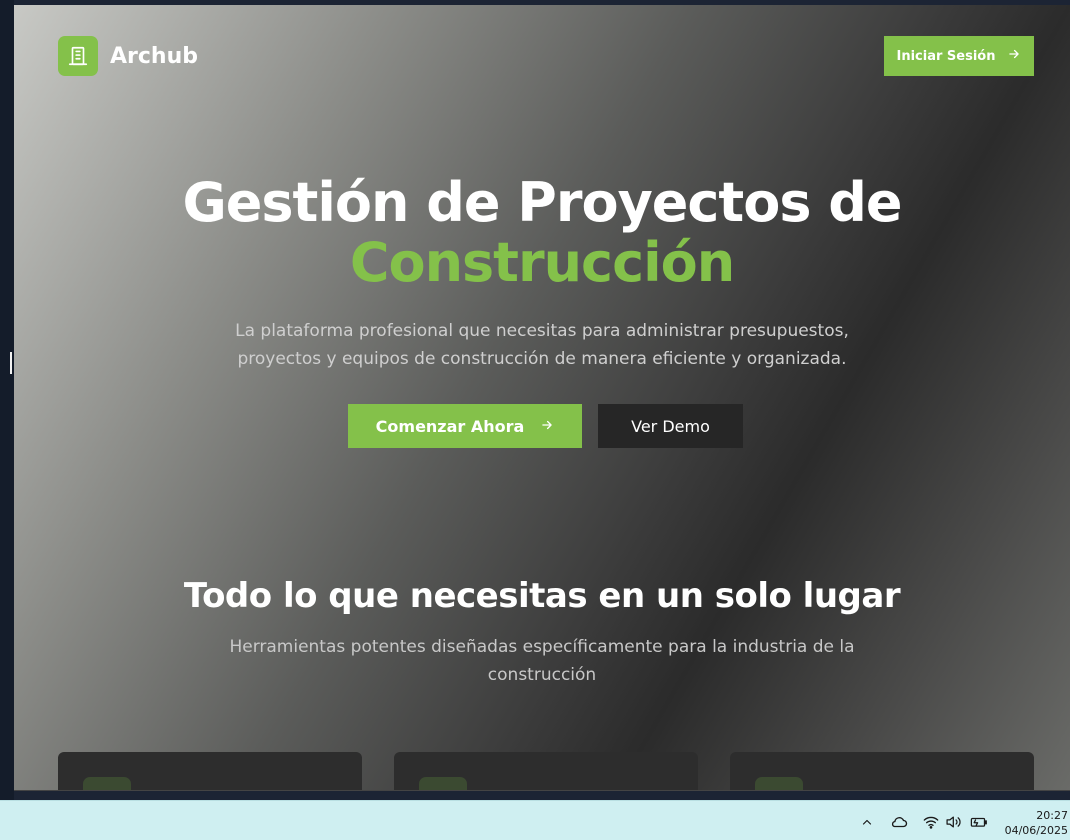 This screenshot has height=840, width=1070. I want to click on login-button: Iniciar Sesión, so click(959, 56).